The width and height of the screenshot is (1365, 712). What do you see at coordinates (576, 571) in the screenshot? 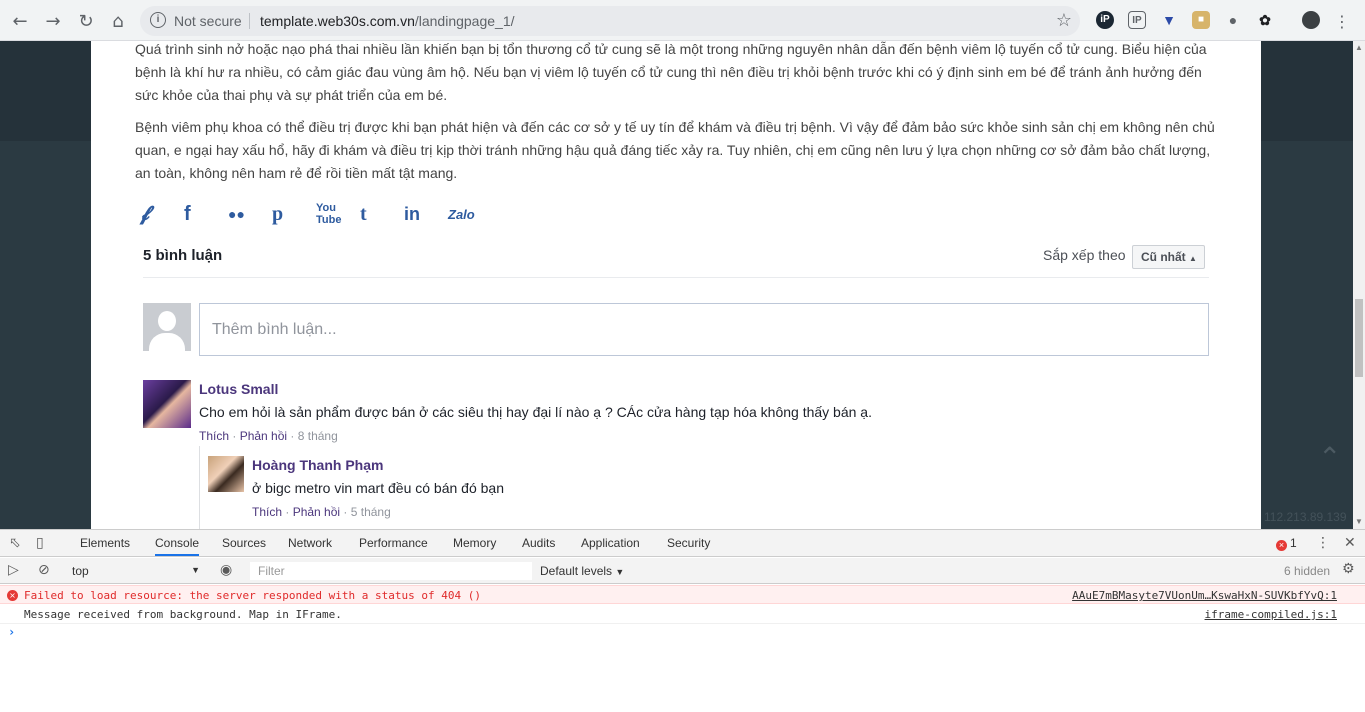
I see `log-levels-value: Default levels` at bounding box center [576, 571].